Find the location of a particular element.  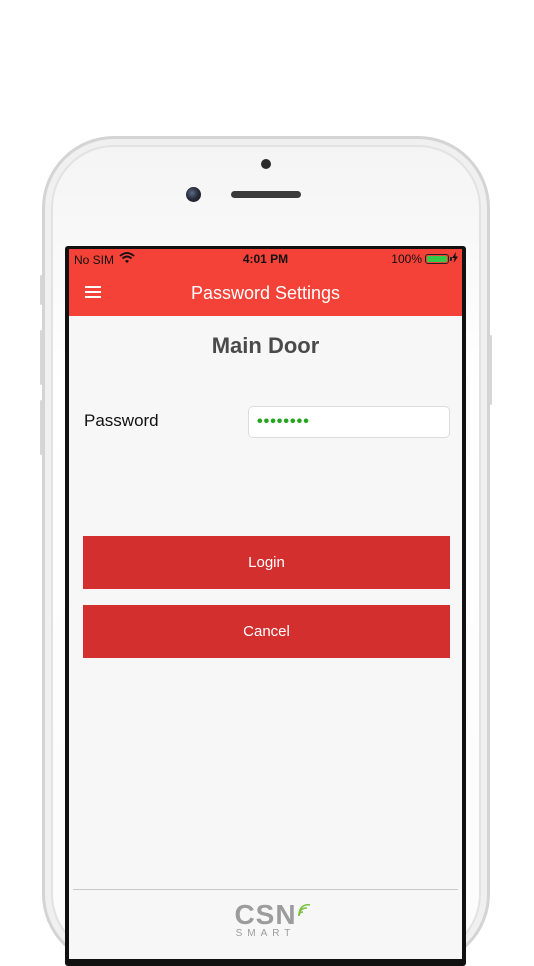

login-button: Login is located at coordinates (266, 562).